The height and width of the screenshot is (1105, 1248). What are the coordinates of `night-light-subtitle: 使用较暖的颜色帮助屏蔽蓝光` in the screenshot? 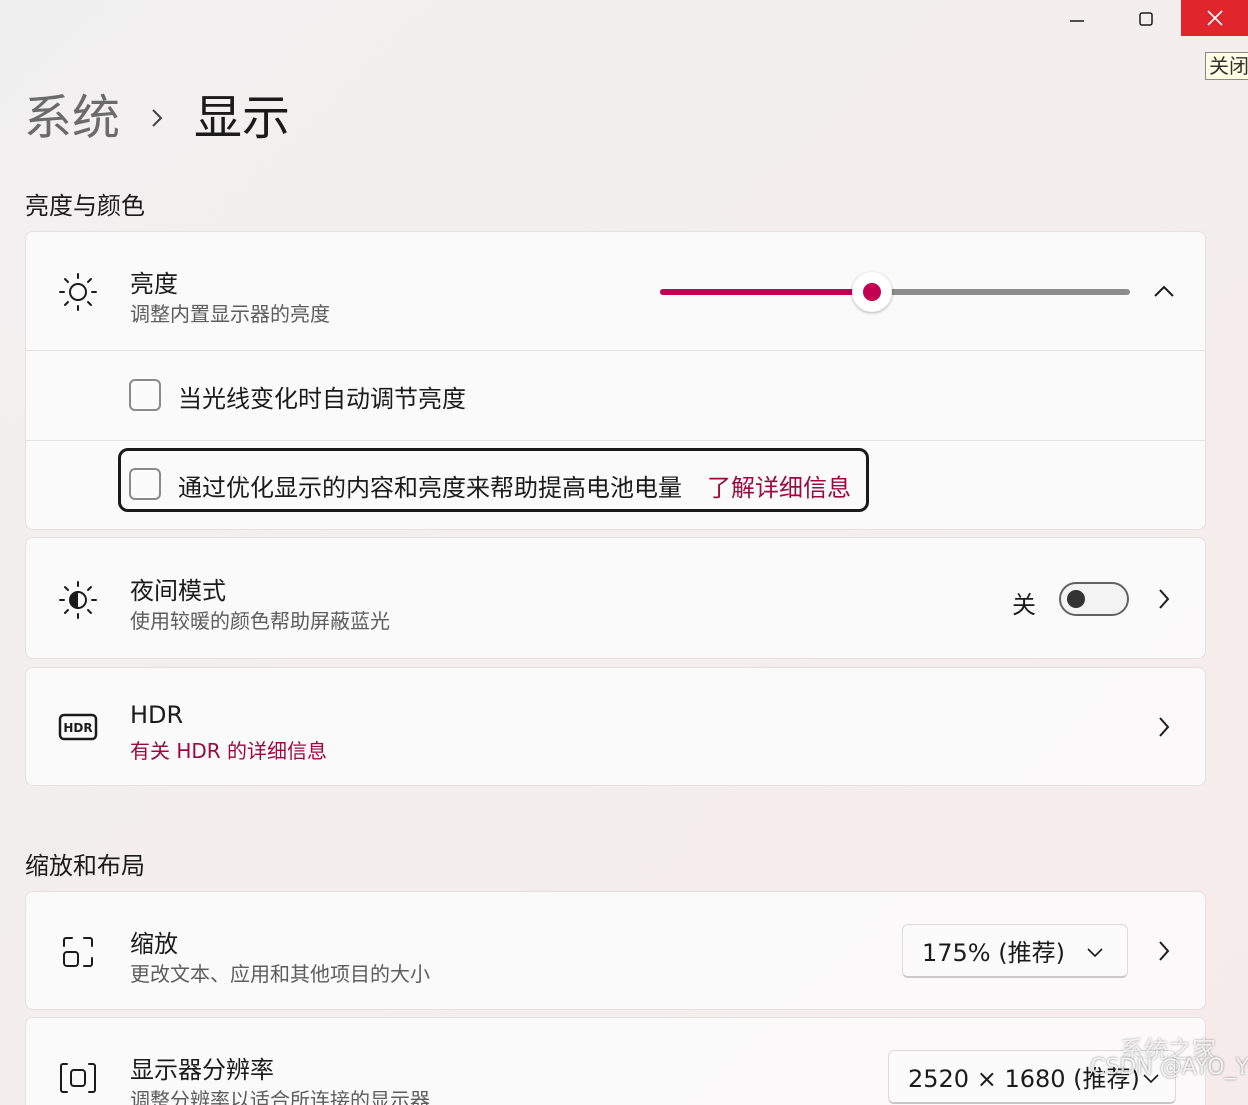 It's located at (260, 621).